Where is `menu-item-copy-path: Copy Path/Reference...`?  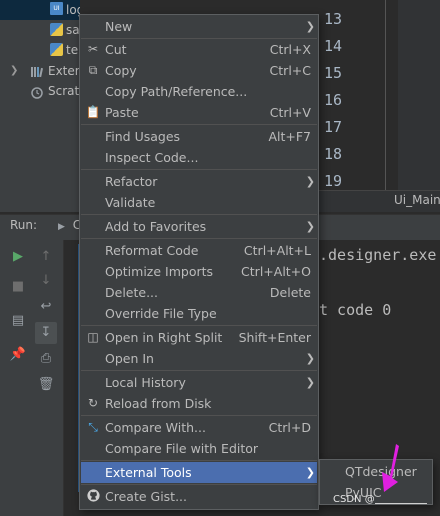 menu-item-copy-path: Copy Path/Reference... is located at coordinates (199, 91).